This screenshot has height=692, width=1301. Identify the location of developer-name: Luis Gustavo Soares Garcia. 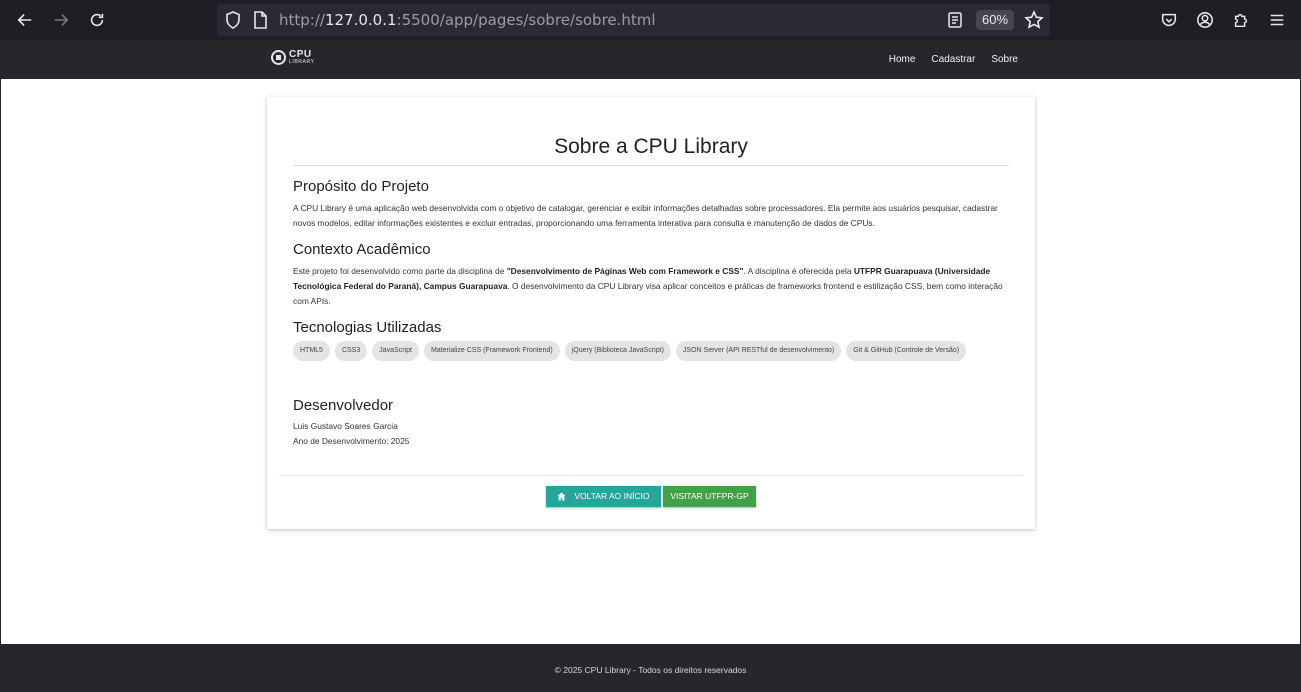
(345, 426).